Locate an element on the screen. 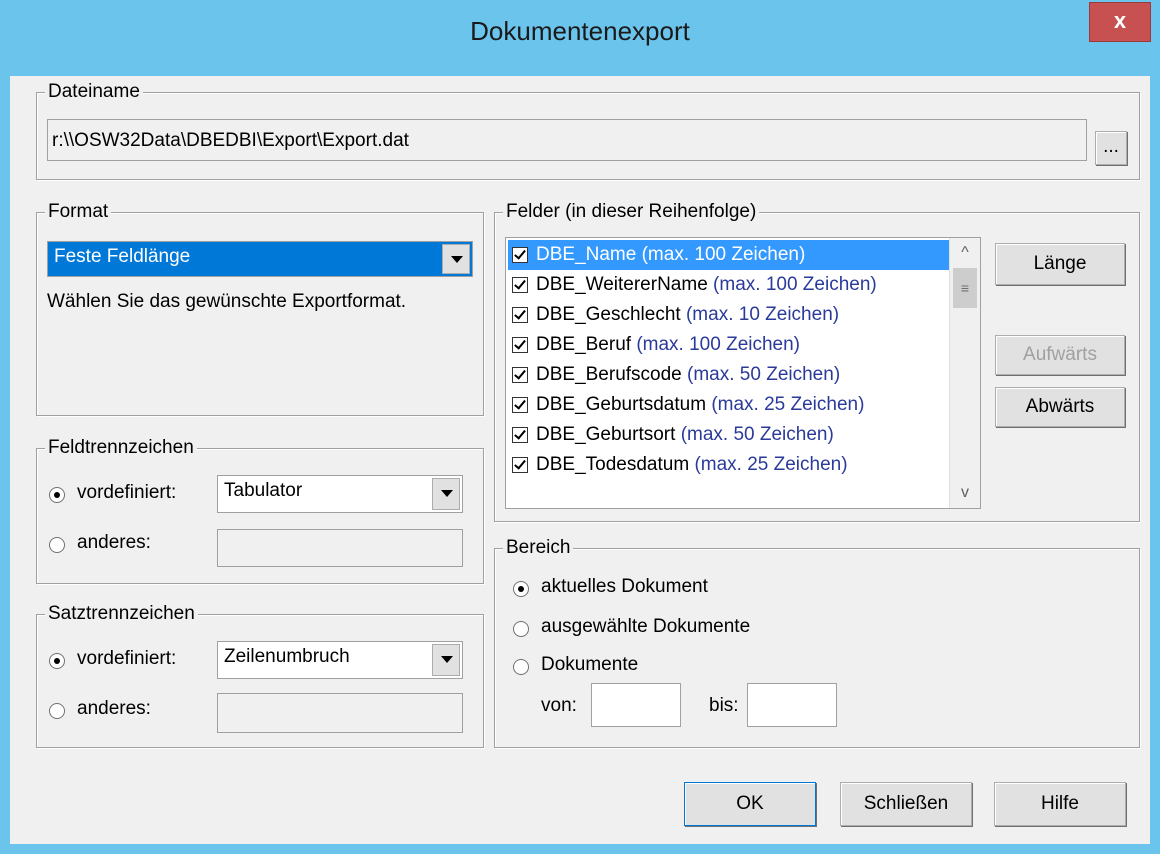  abwaerts-button: Abwärts is located at coordinates (1060, 407).